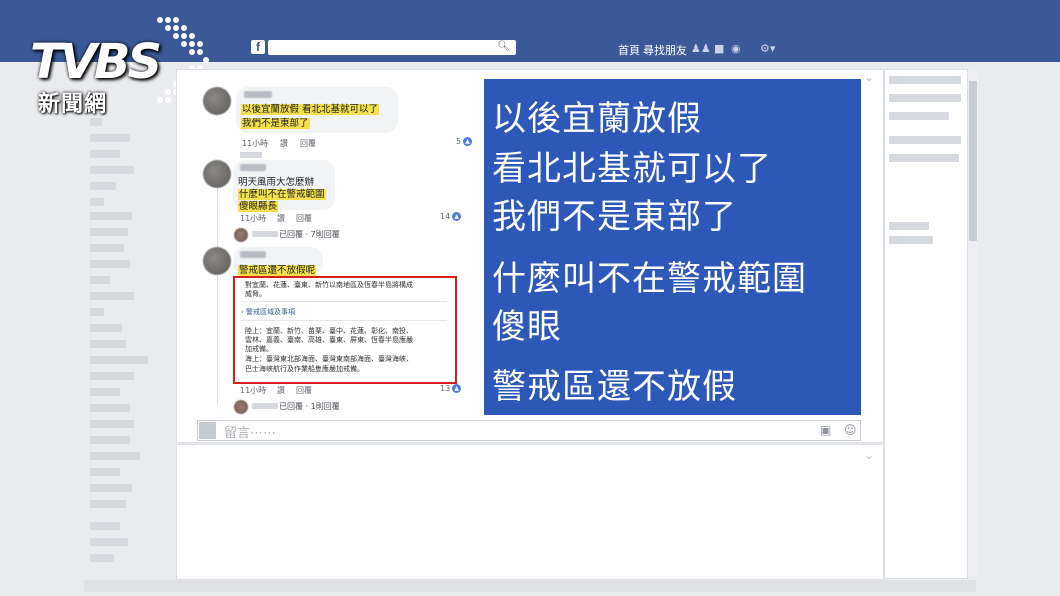  What do you see at coordinates (275, 123) in the screenshot?
I see `comment-text: 我們不是東部了` at bounding box center [275, 123].